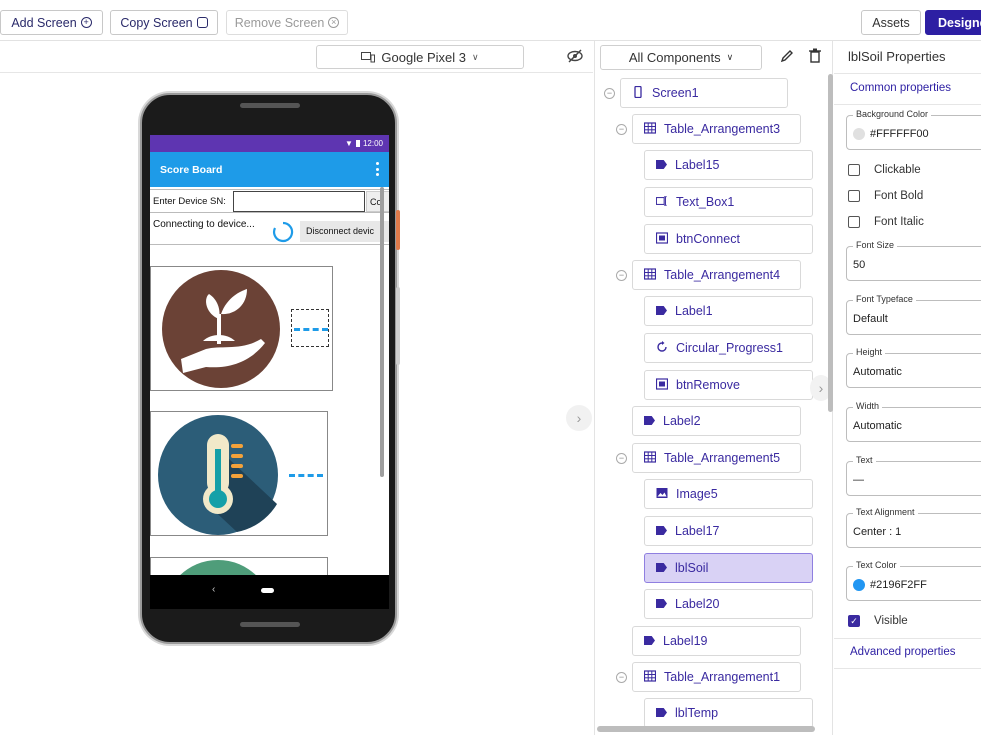 Image resolution: width=981 pixels, height=735 pixels. I want to click on component-node-label: lblTemp, so click(697, 713).